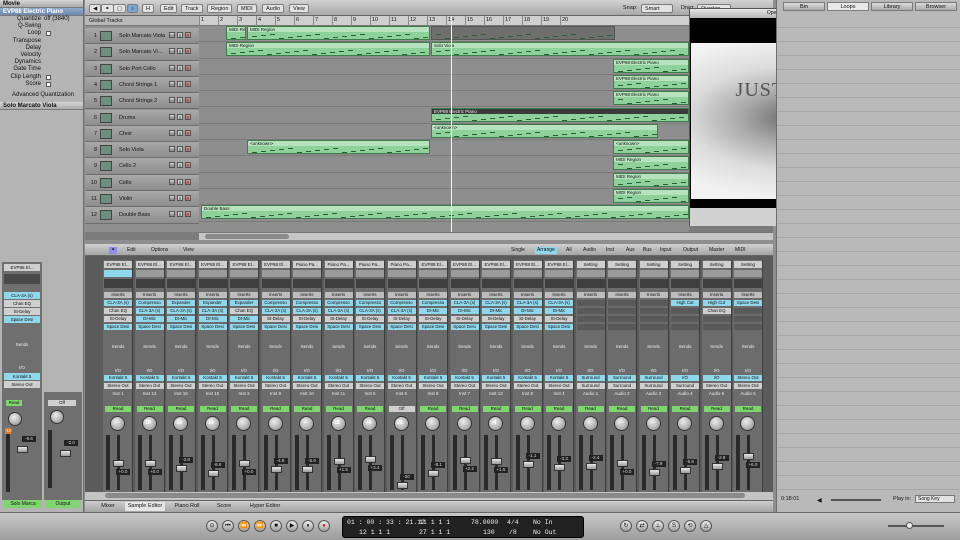 Image resolution: width=960 pixels, height=540 pixels. What do you see at coordinates (610, 250) in the screenshot?
I see `mixer-tab-inst: Inst` at bounding box center [610, 250].